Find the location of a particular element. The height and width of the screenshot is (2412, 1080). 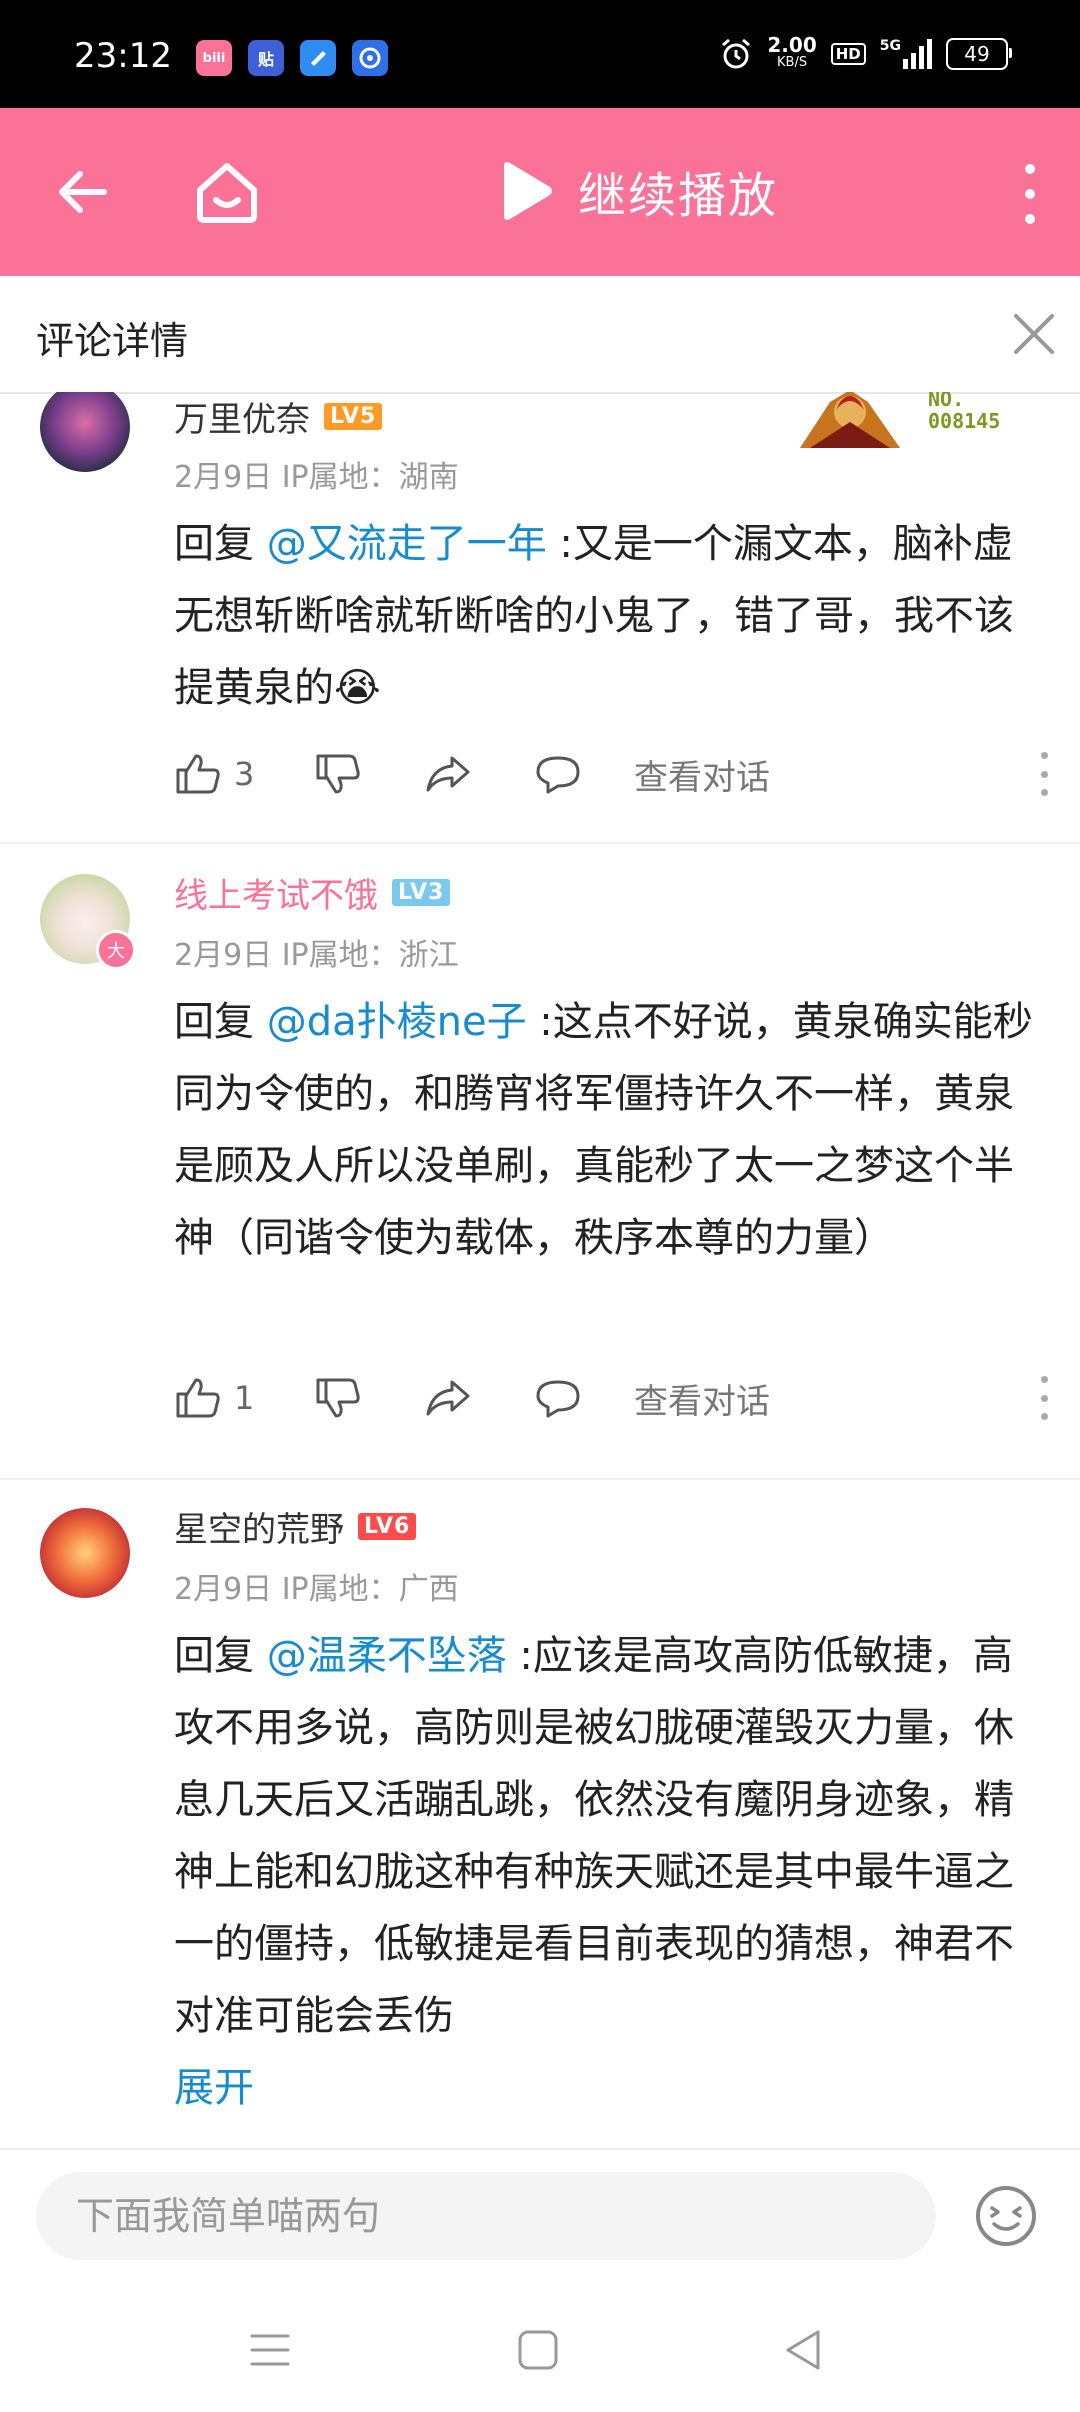

like-count: 1 is located at coordinates (244, 1398).